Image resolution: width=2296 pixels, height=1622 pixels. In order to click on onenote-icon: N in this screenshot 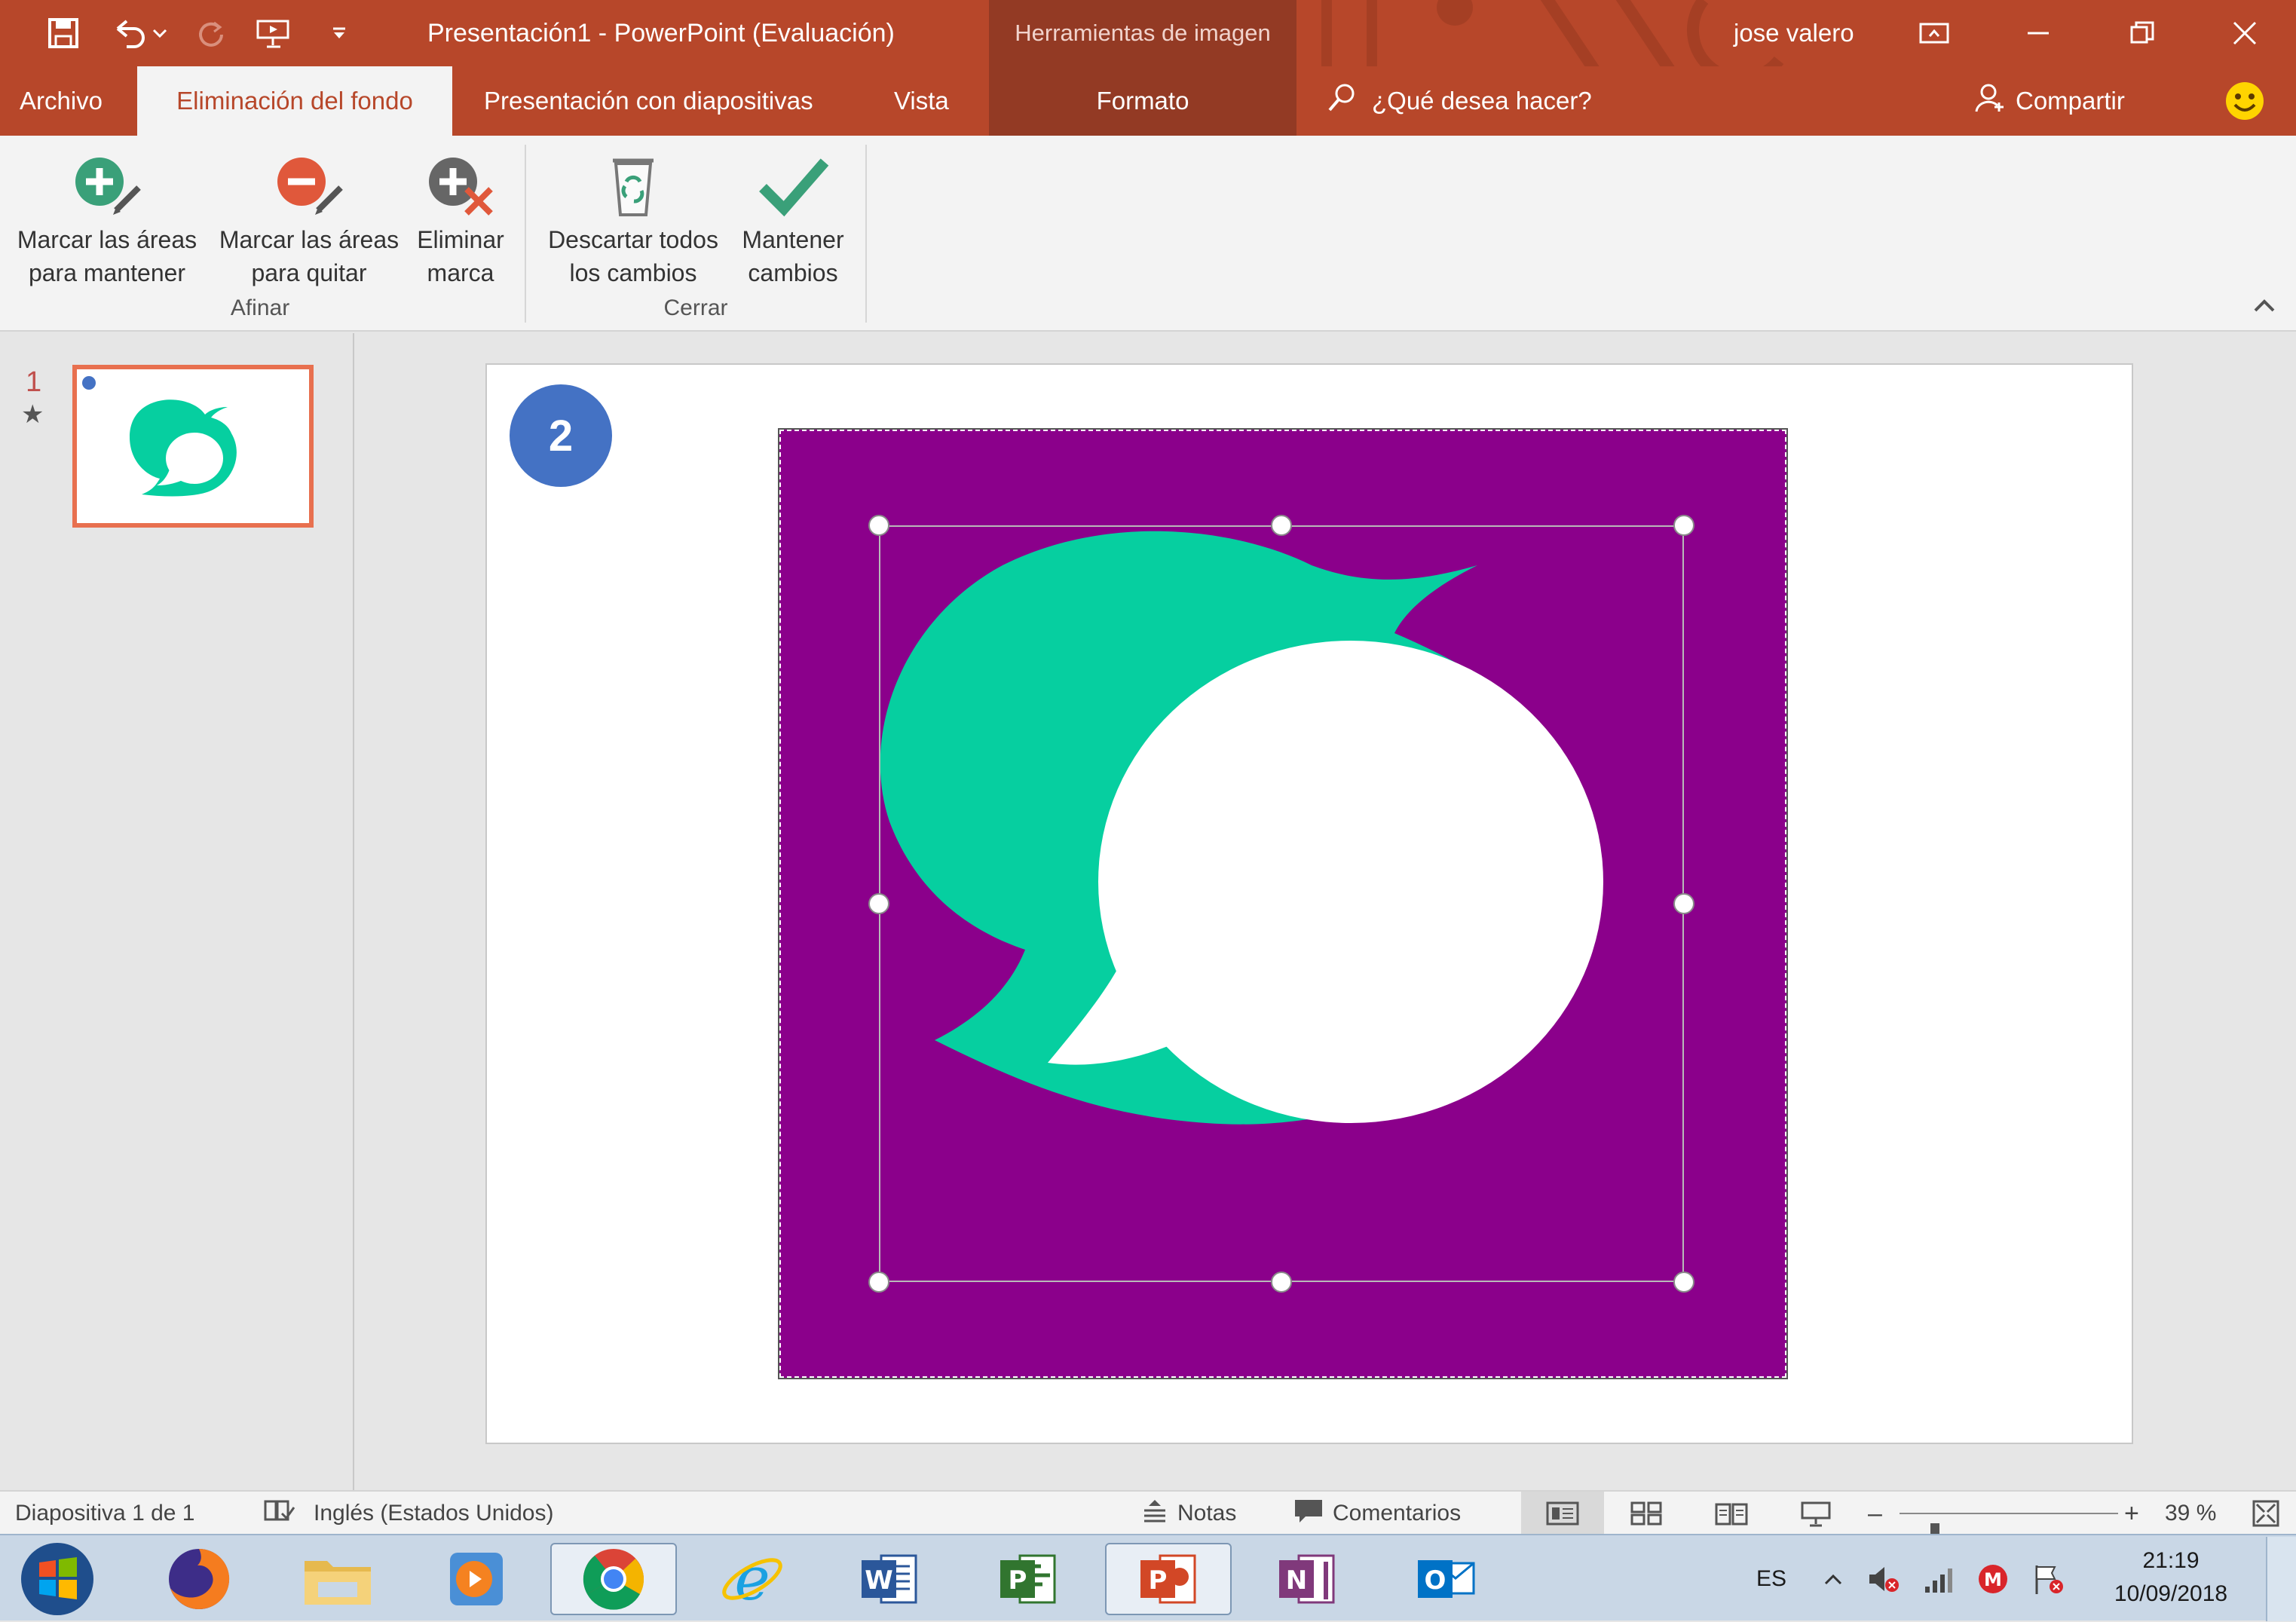, I will do `click(1307, 1579)`.